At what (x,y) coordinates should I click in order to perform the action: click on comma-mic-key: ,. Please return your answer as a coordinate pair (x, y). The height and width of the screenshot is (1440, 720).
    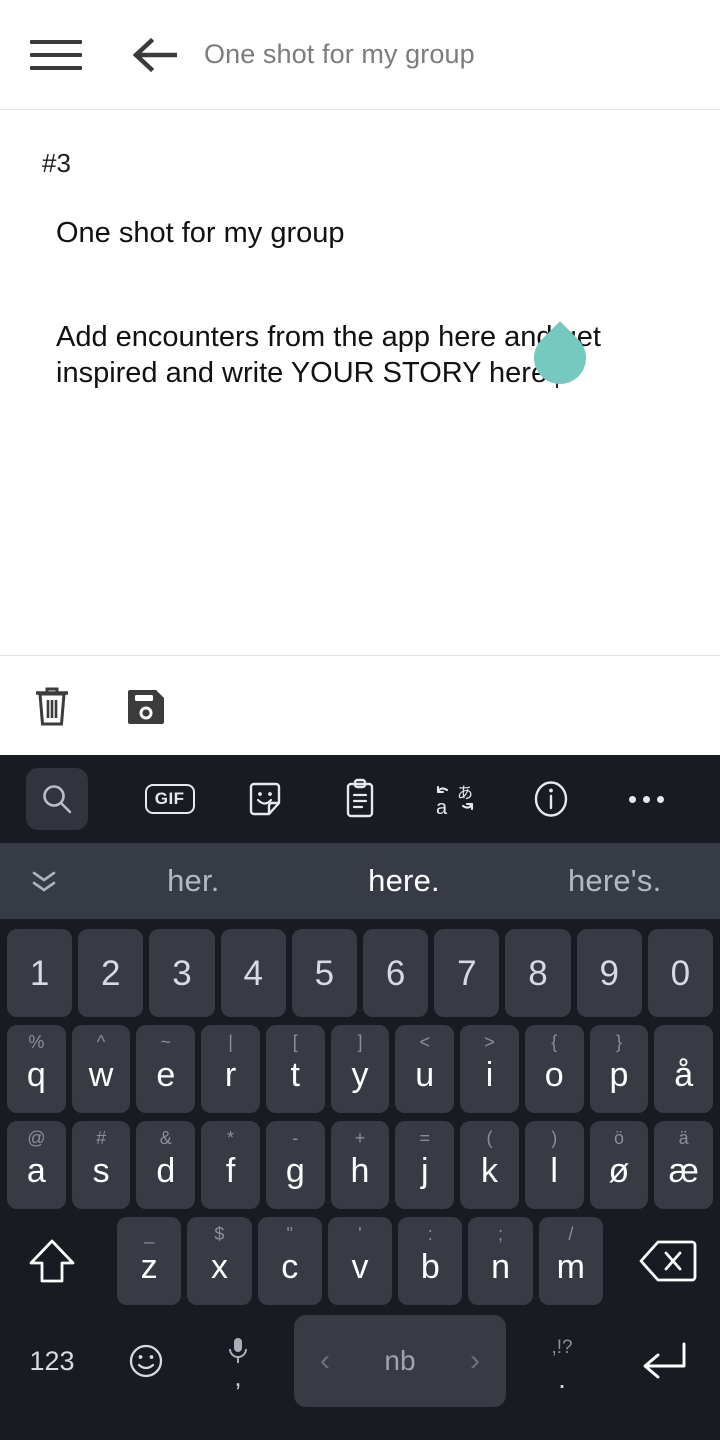
    Looking at the image, I should click on (238, 1361).